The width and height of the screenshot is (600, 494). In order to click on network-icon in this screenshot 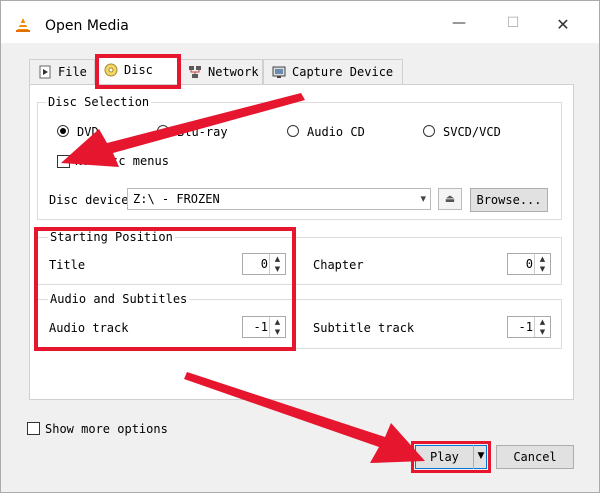, I will do `click(195, 72)`.